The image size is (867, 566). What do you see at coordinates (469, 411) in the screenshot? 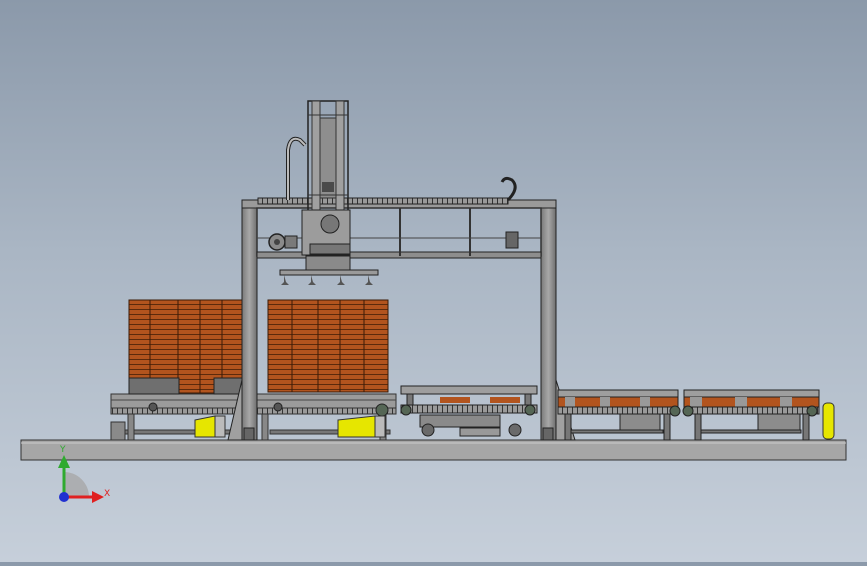
I see `transfer-conveyor` at bounding box center [469, 411].